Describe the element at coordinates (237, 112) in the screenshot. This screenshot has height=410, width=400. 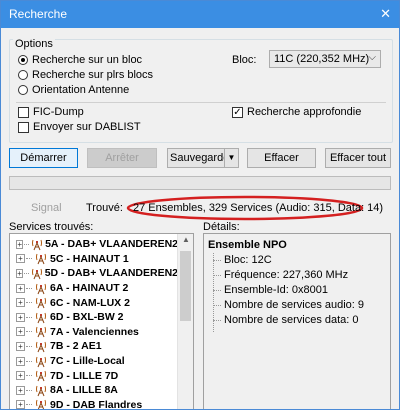
I see `checkmark-icon: ✓` at that location.